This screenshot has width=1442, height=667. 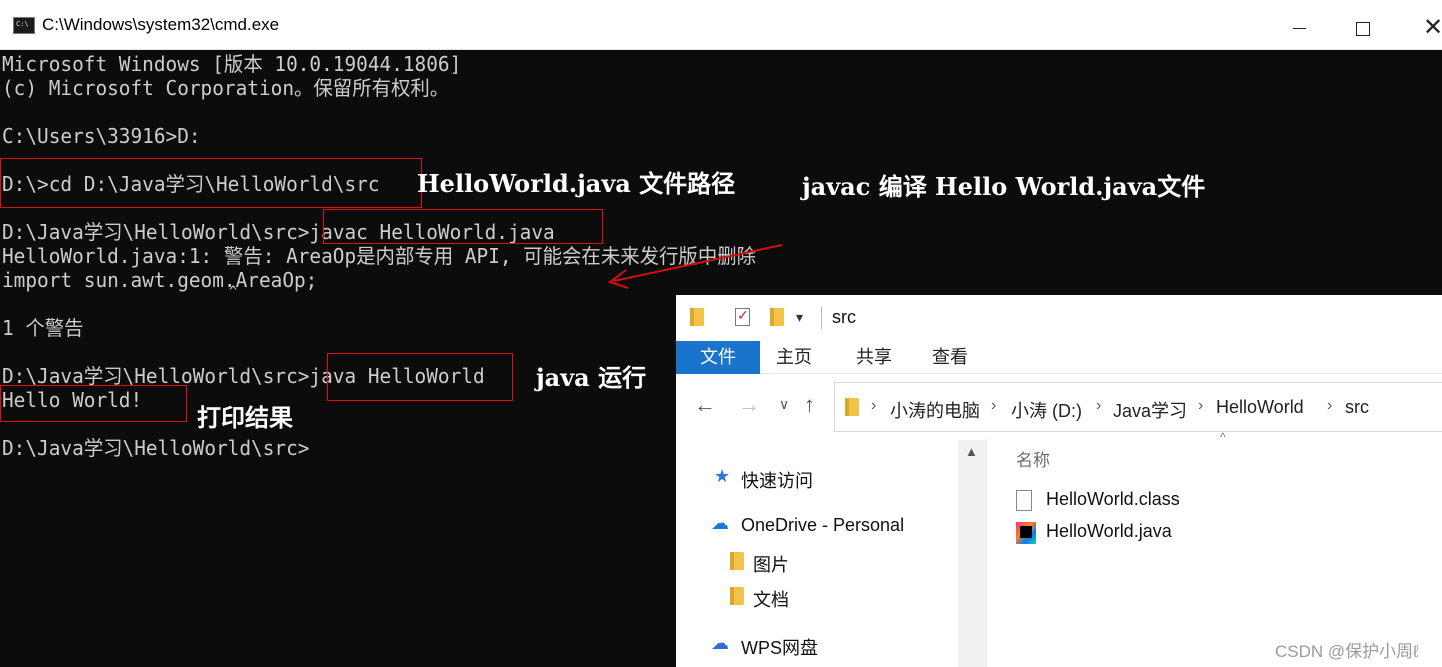 I want to click on forward-arrow-icon: →, so click(x=749, y=405).